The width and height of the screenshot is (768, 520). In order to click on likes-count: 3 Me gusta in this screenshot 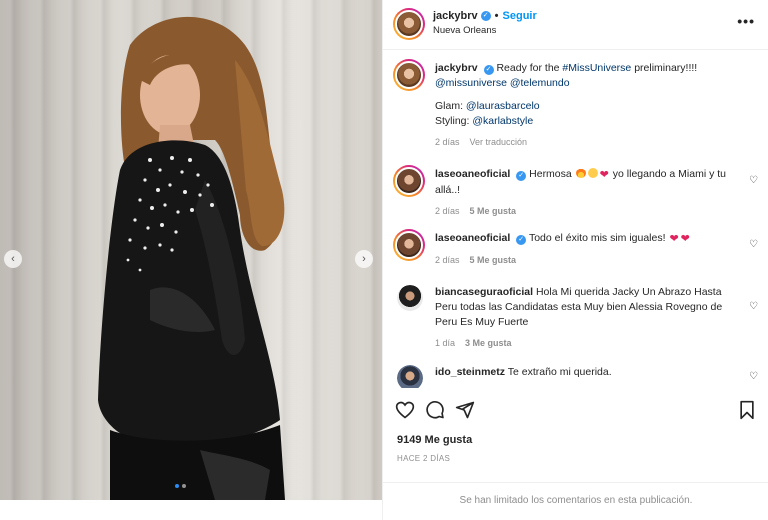, I will do `click(488, 343)`.